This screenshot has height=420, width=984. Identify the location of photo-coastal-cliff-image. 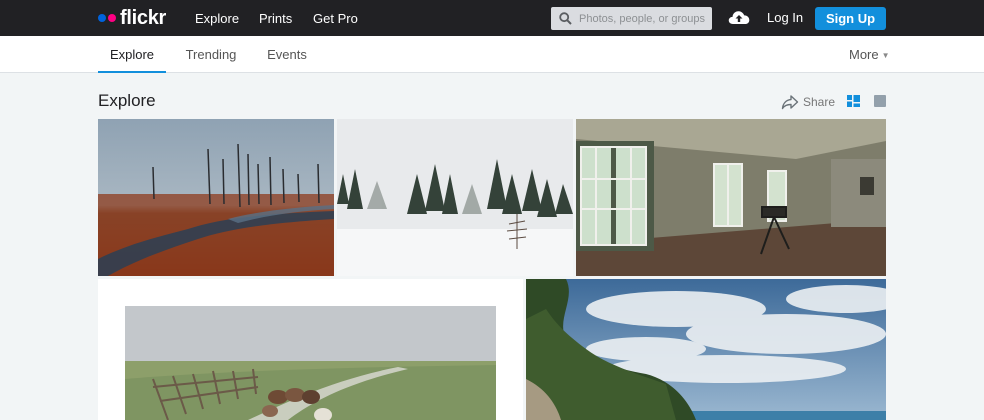
(706, 349).